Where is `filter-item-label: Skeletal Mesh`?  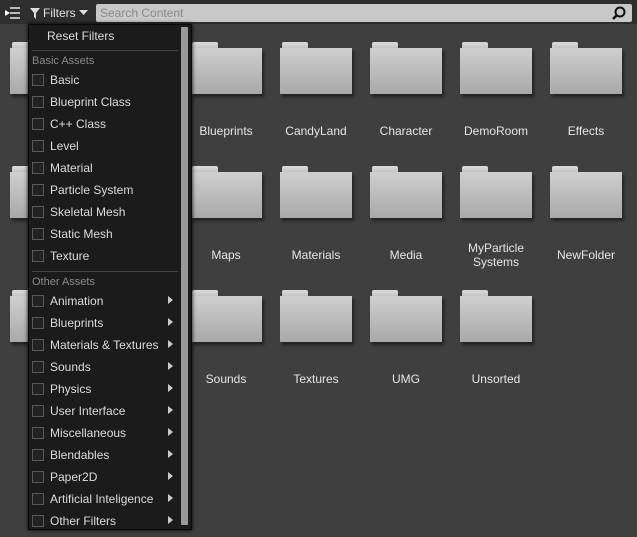
filter-item-label: Skeletal Mesh is located at coordinates (88, 212).